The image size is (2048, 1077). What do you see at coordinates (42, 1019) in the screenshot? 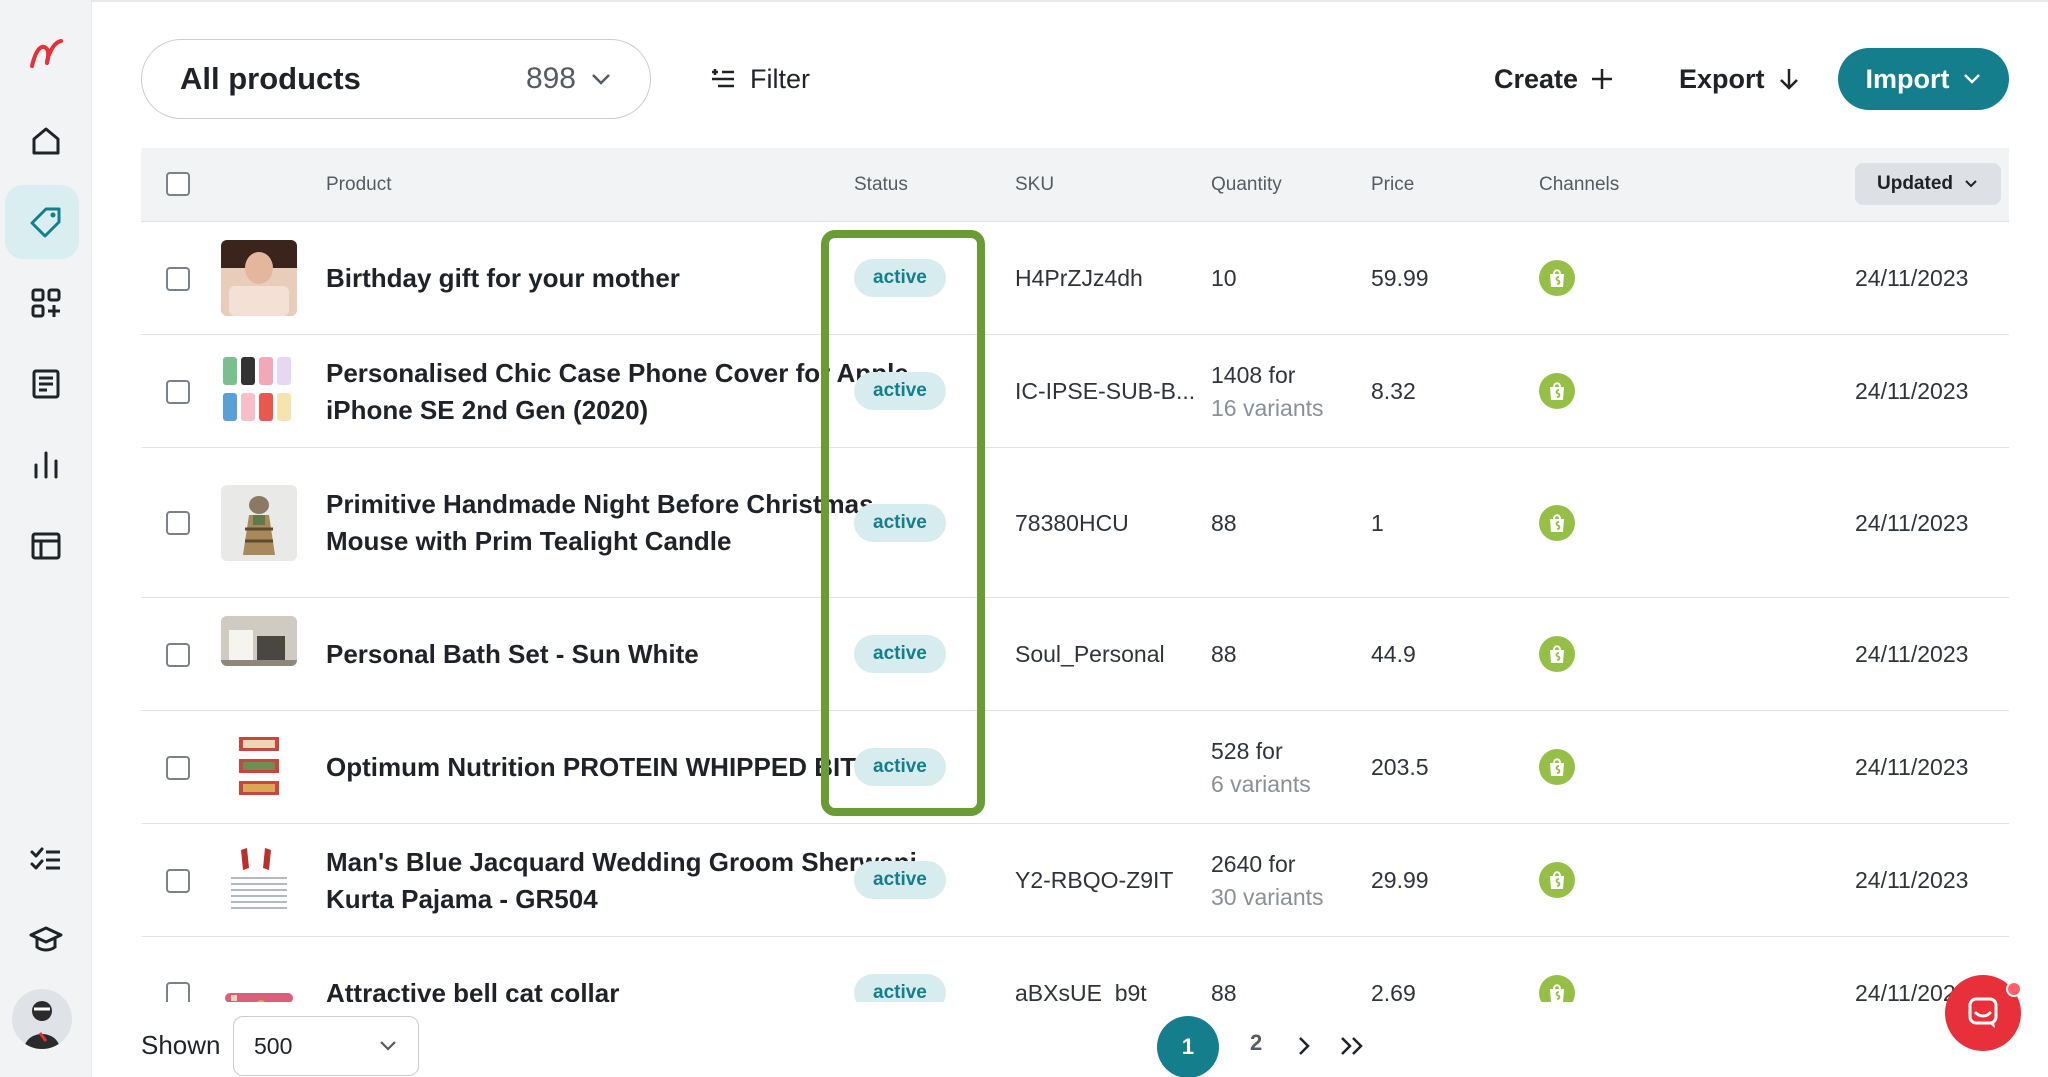
I see `avatar` at bounding box center [42, 1019].